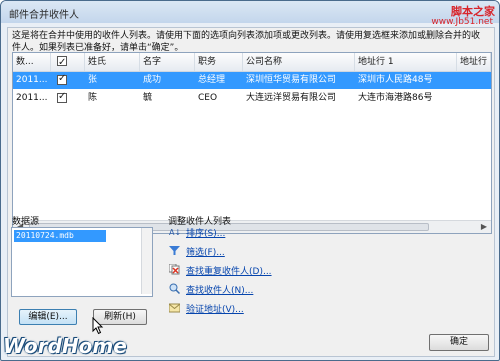 This screenshot has height=361, width=500. Describe the element at coordinates (208, 98) in the screenshot. I see `cell-title: CEO` at that location.